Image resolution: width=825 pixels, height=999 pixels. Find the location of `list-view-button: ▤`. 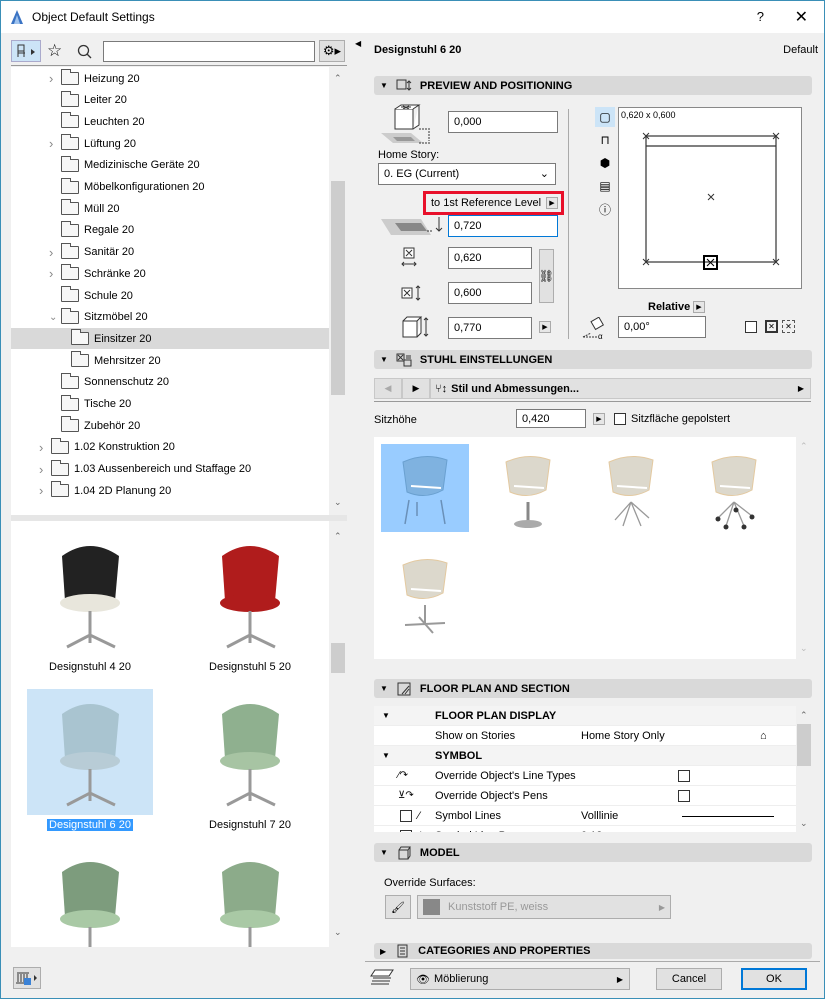

list-view-button: ▤ is located at coordinates (605, 186).